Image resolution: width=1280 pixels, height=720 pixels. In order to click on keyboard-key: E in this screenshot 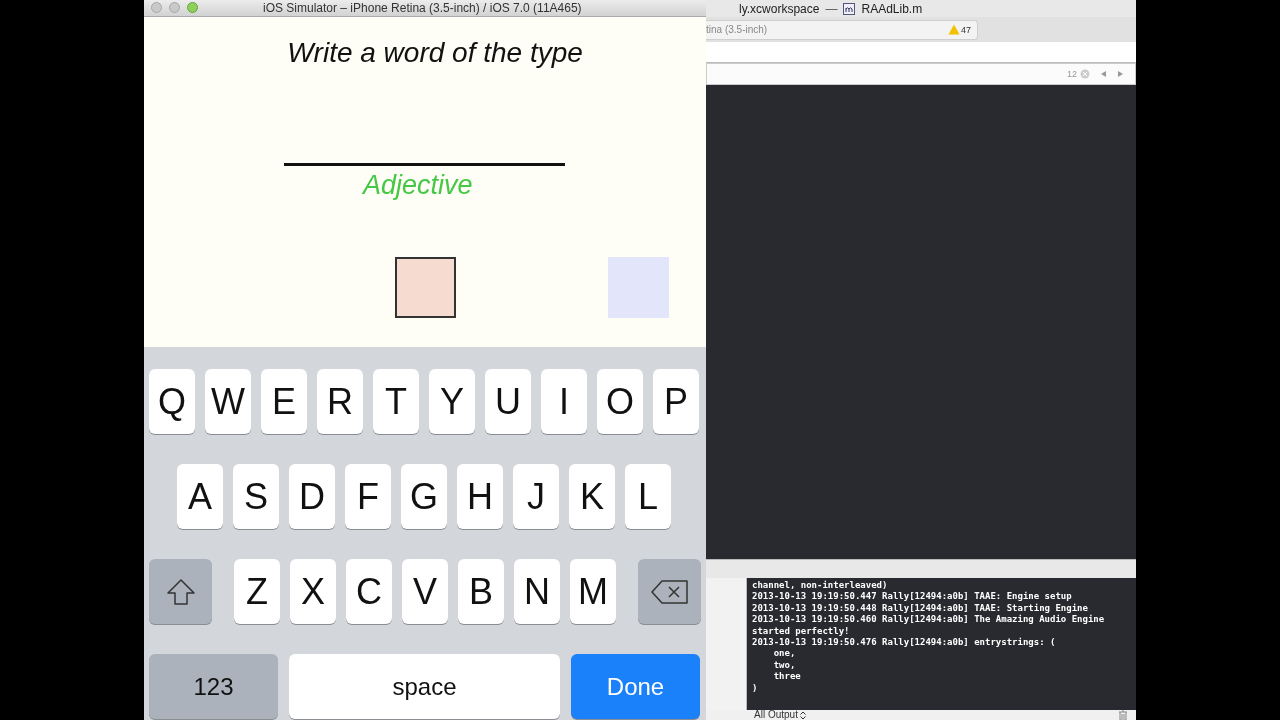, I will do `click(284, 401)`.